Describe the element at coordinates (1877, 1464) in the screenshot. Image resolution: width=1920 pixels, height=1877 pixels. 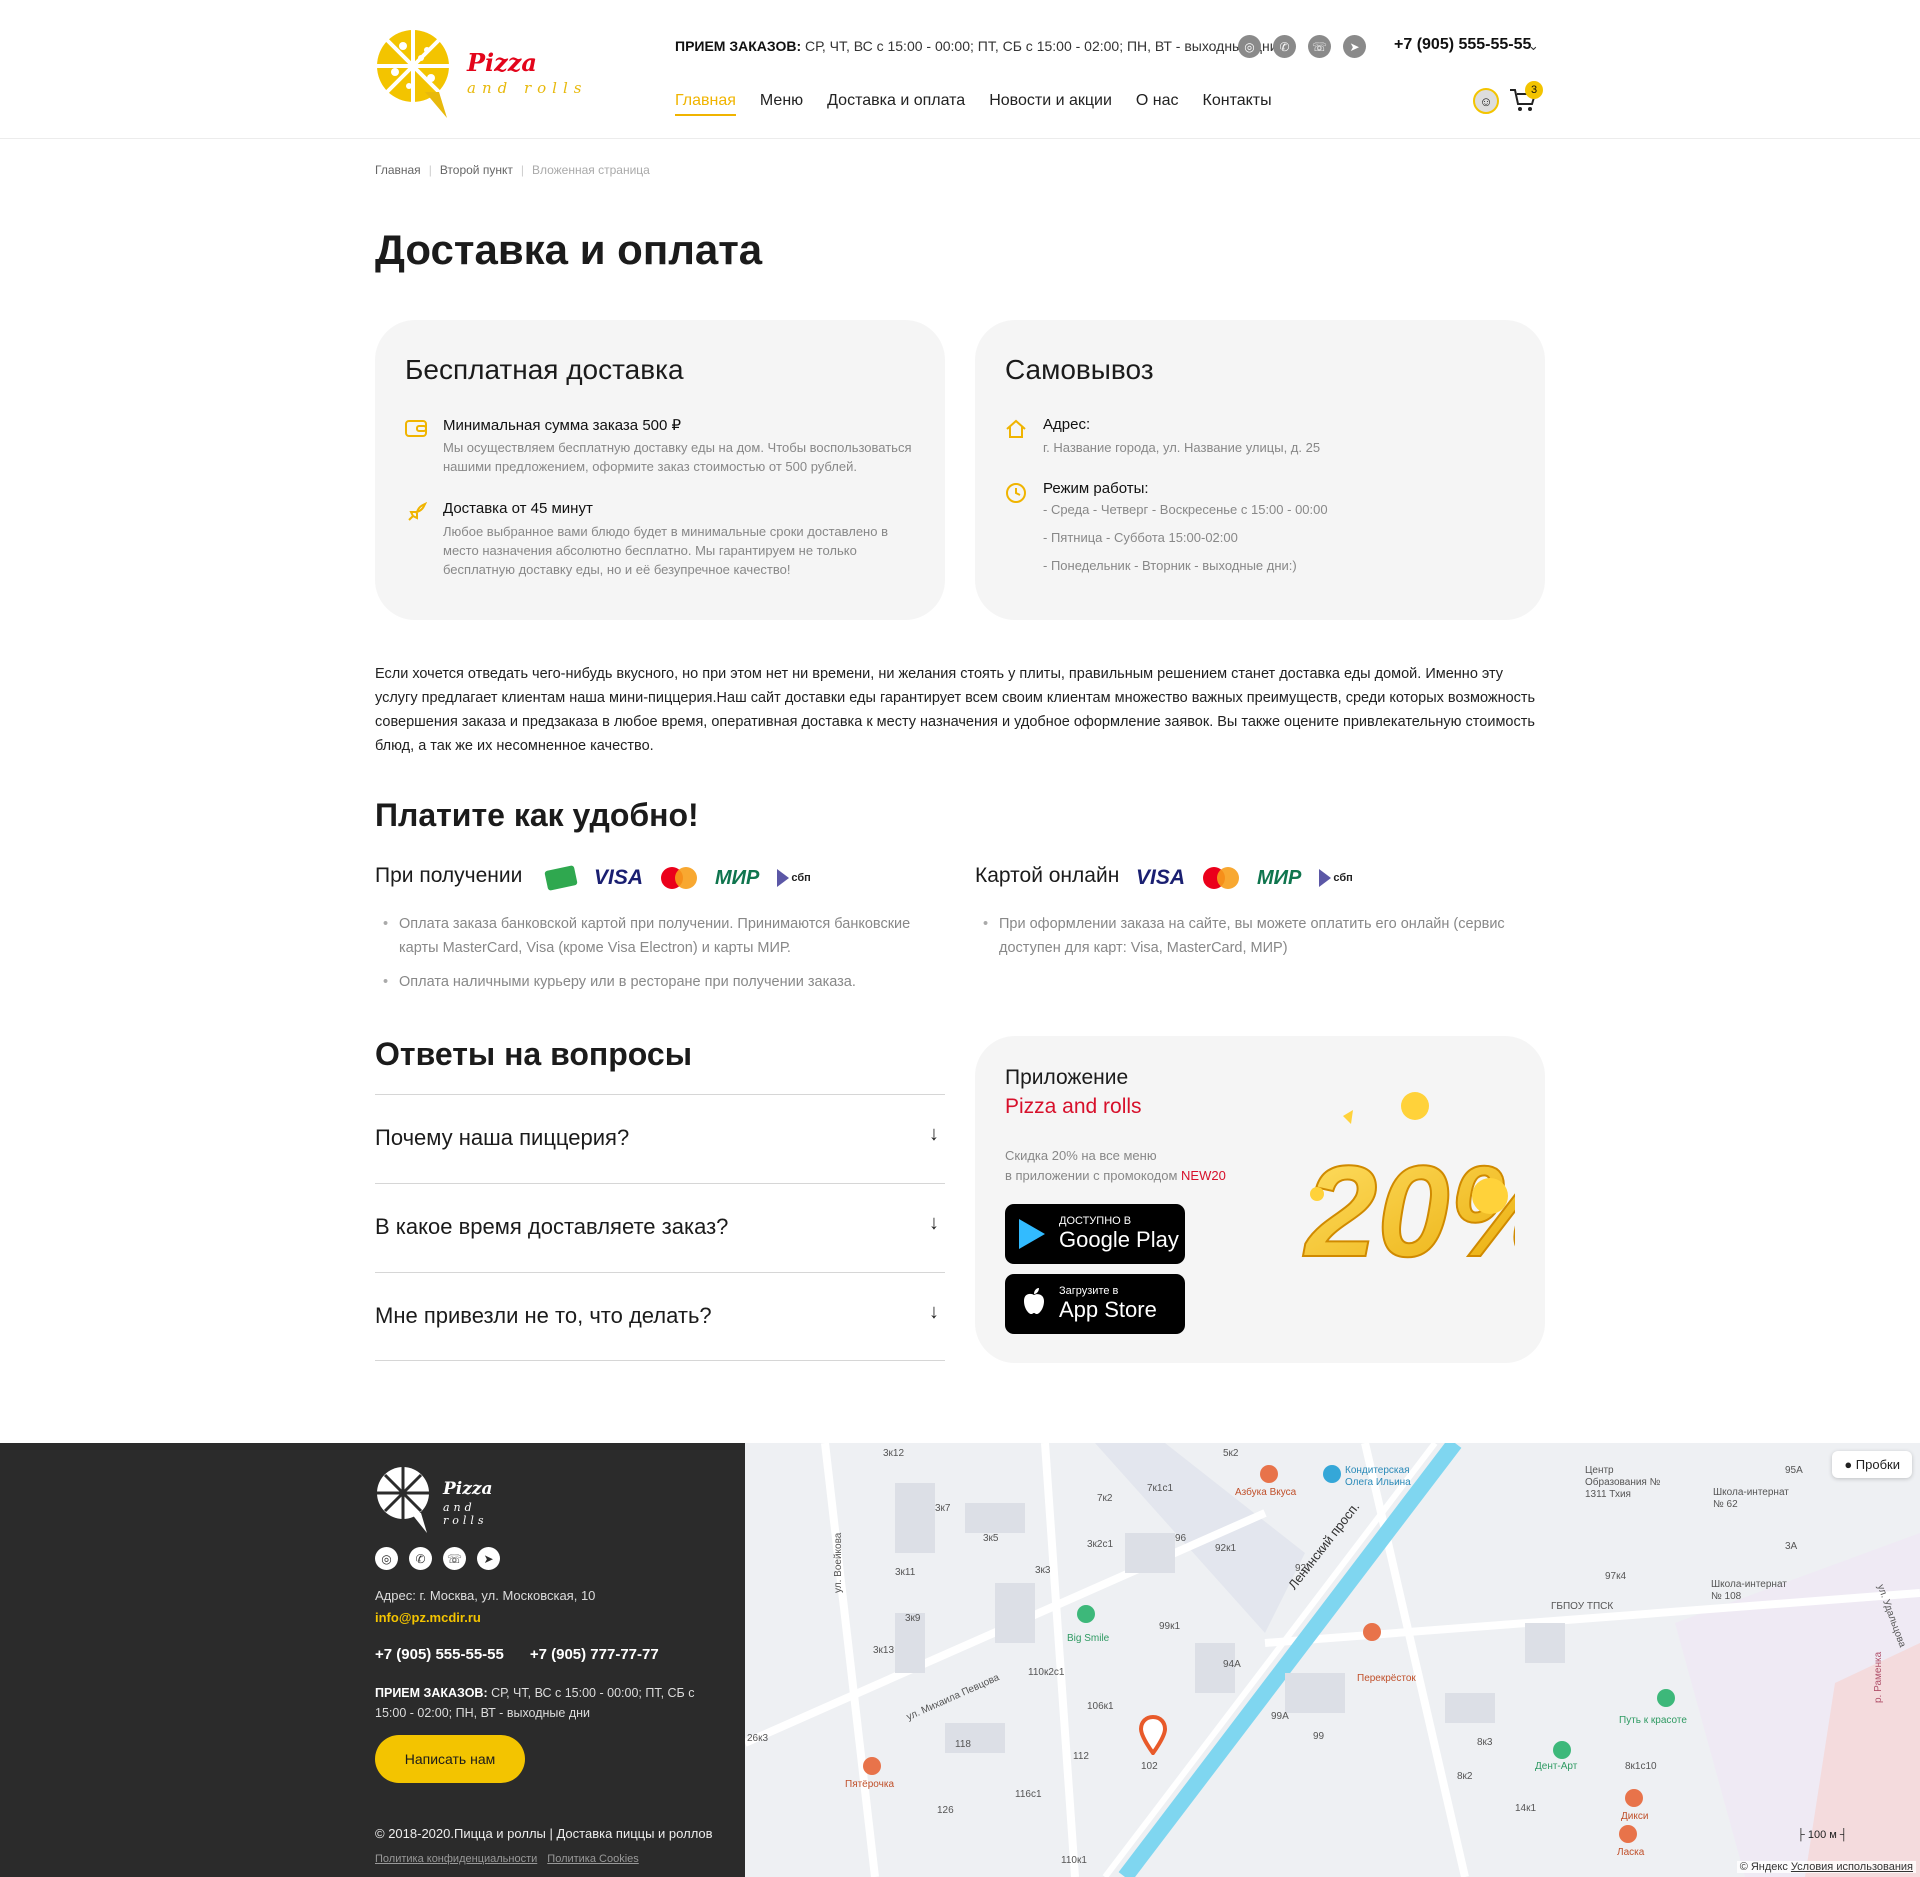
I see `traffic-label: Пробки` at that location.